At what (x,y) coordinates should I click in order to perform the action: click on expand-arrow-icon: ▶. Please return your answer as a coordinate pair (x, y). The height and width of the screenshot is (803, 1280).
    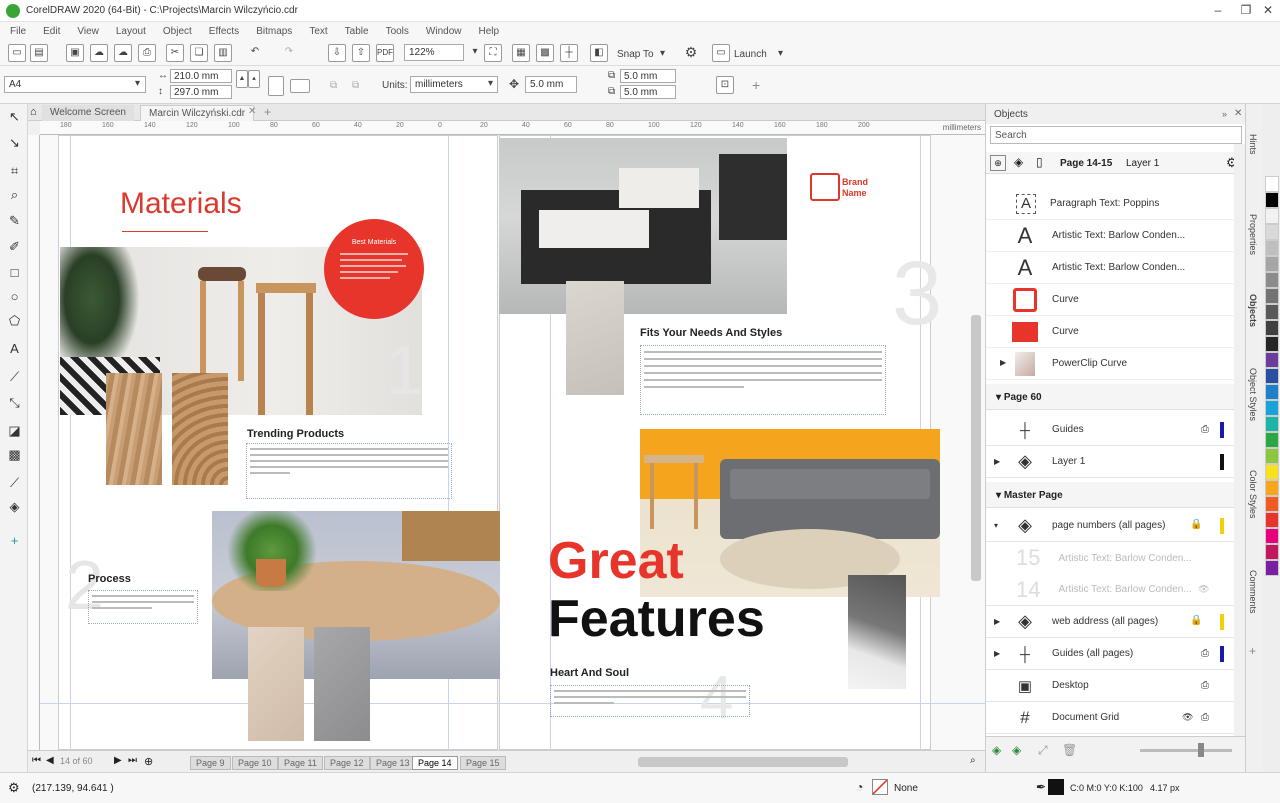
    Looking at the image, I should click on (1003, 362).